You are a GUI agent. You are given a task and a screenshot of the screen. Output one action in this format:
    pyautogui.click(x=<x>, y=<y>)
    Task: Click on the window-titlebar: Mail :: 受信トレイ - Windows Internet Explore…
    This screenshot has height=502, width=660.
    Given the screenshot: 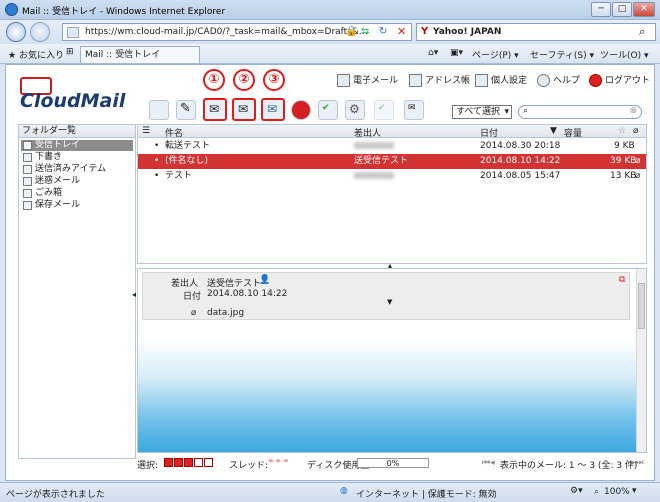 What is the action you would take?
    pyautogui.click(x=330, y=10)
    